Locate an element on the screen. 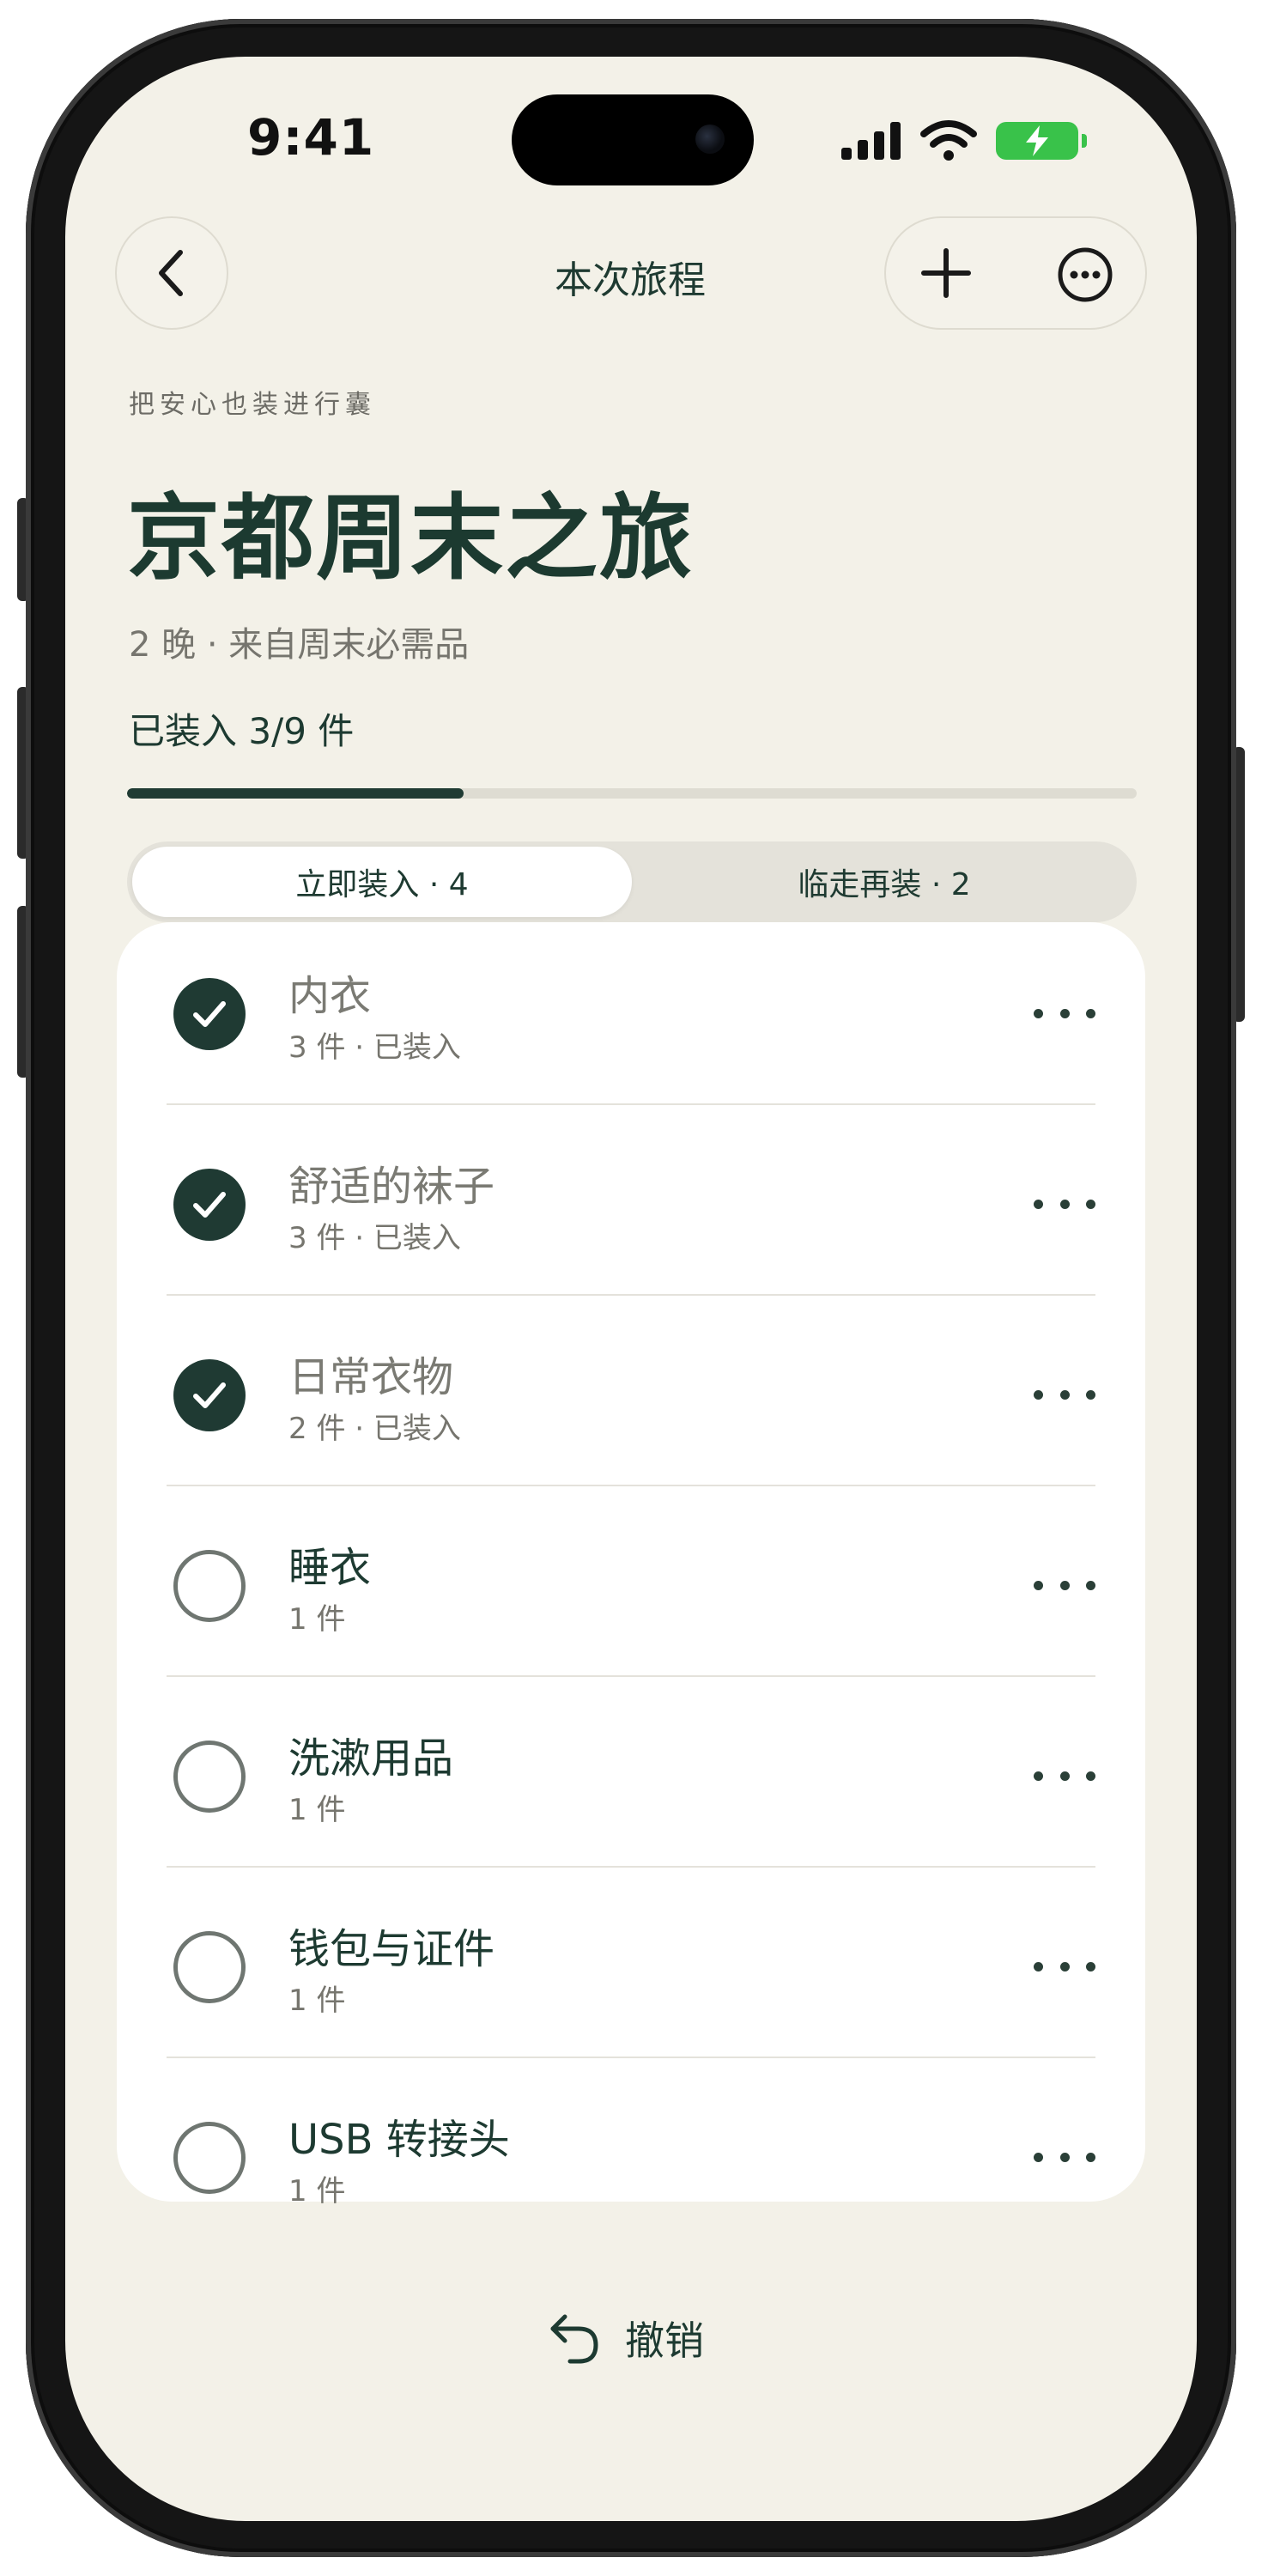 The height and width of the screenshot is (2576, 1262). signal-icon is located at coordinates (871, 141).